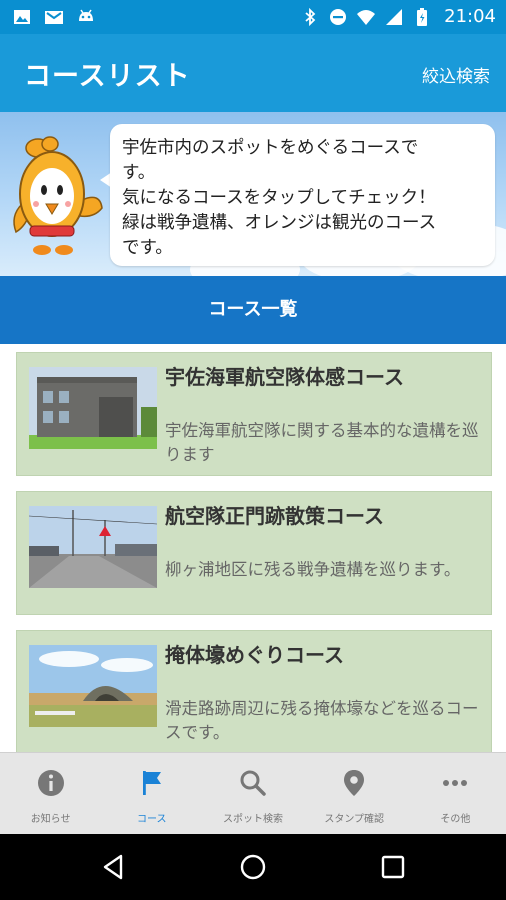 This screenshot has height=900, width=506. I want to click on nav-label: コース, so click(152, 819).